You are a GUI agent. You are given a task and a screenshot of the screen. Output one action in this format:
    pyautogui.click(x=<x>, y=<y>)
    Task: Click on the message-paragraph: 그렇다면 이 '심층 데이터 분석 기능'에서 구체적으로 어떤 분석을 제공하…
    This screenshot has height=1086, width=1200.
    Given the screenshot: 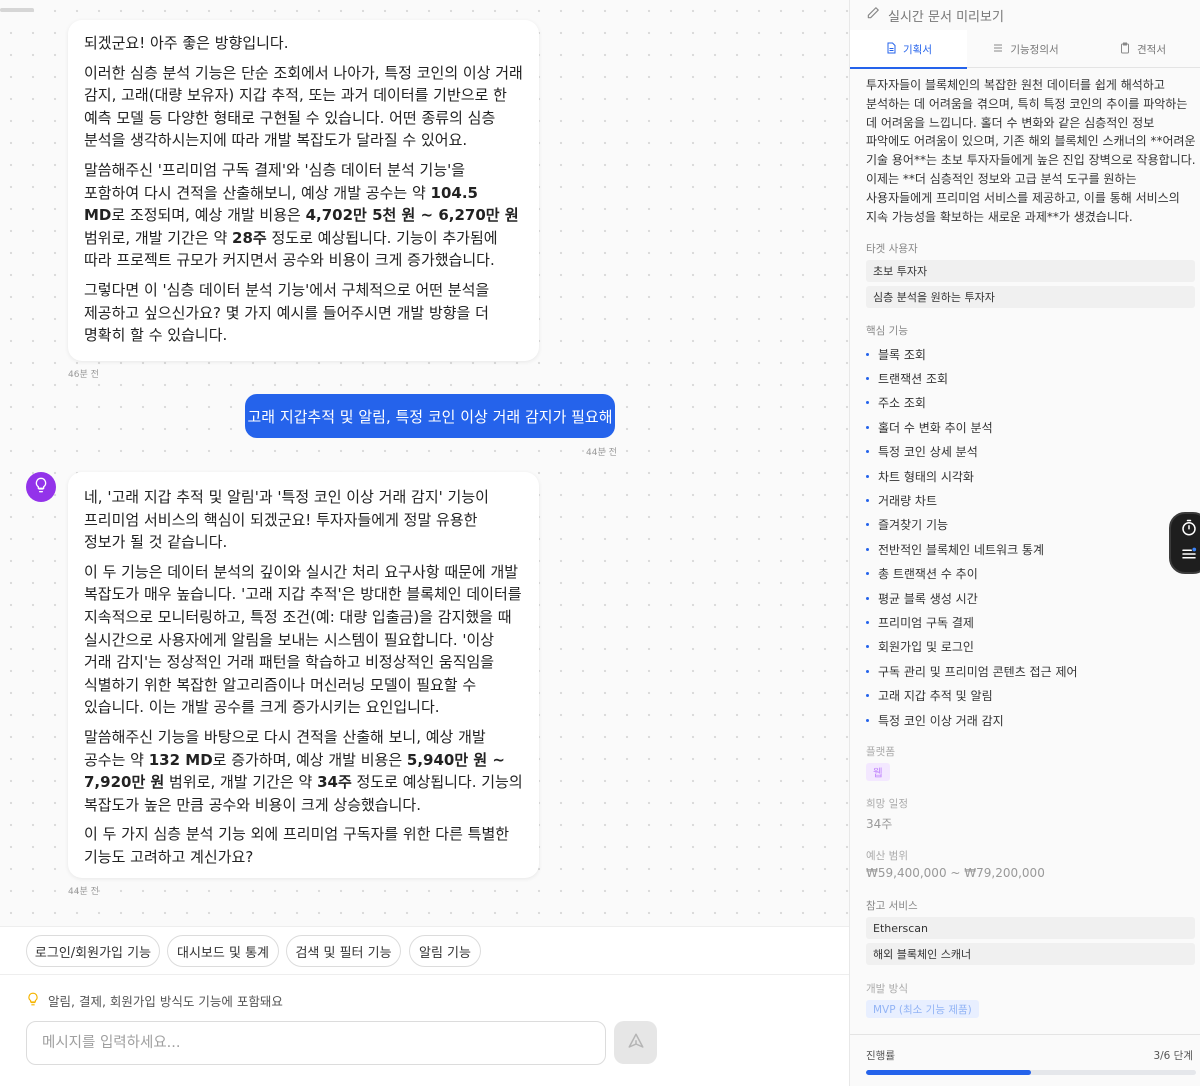 What is the action you would take?
    pyautogui.click(x=287, y=312)
    